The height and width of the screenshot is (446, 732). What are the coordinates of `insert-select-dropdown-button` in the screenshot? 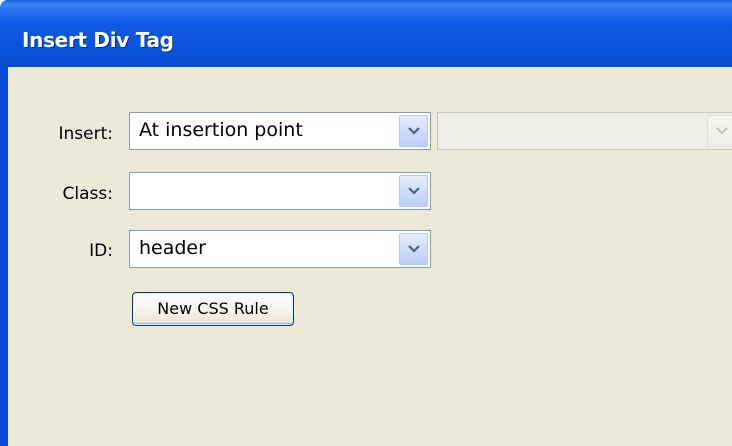 It's located at (413, 131).